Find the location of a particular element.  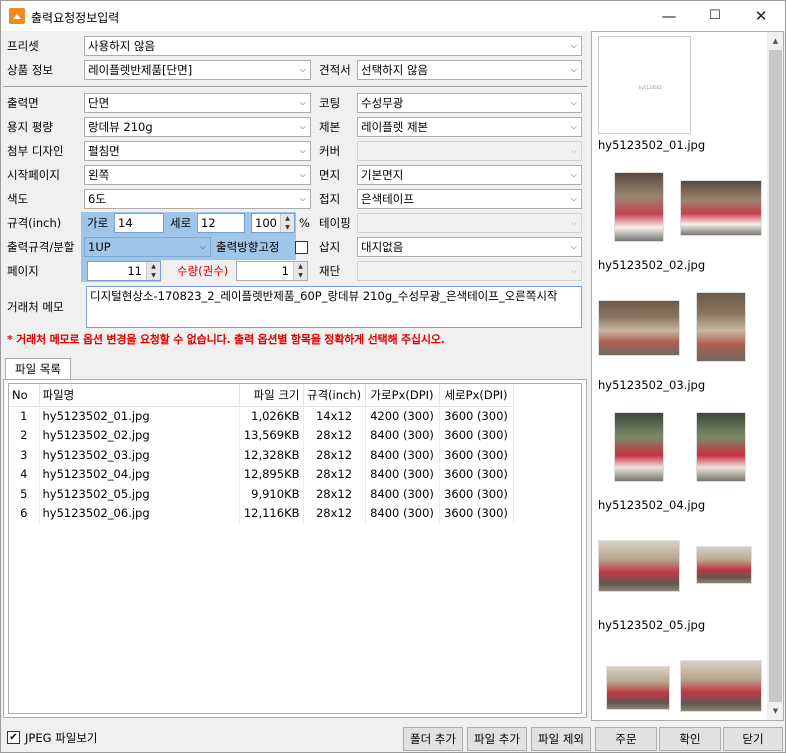

preset-label: 프리셋 is located at coordinates (23, 46).